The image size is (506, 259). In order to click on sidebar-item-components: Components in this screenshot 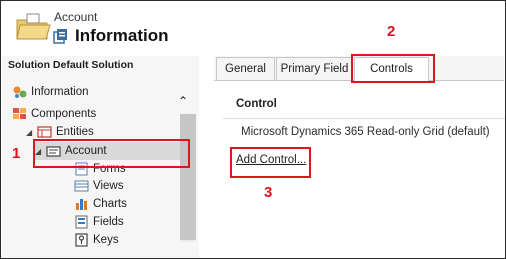, I will do `click(54, 114)`.